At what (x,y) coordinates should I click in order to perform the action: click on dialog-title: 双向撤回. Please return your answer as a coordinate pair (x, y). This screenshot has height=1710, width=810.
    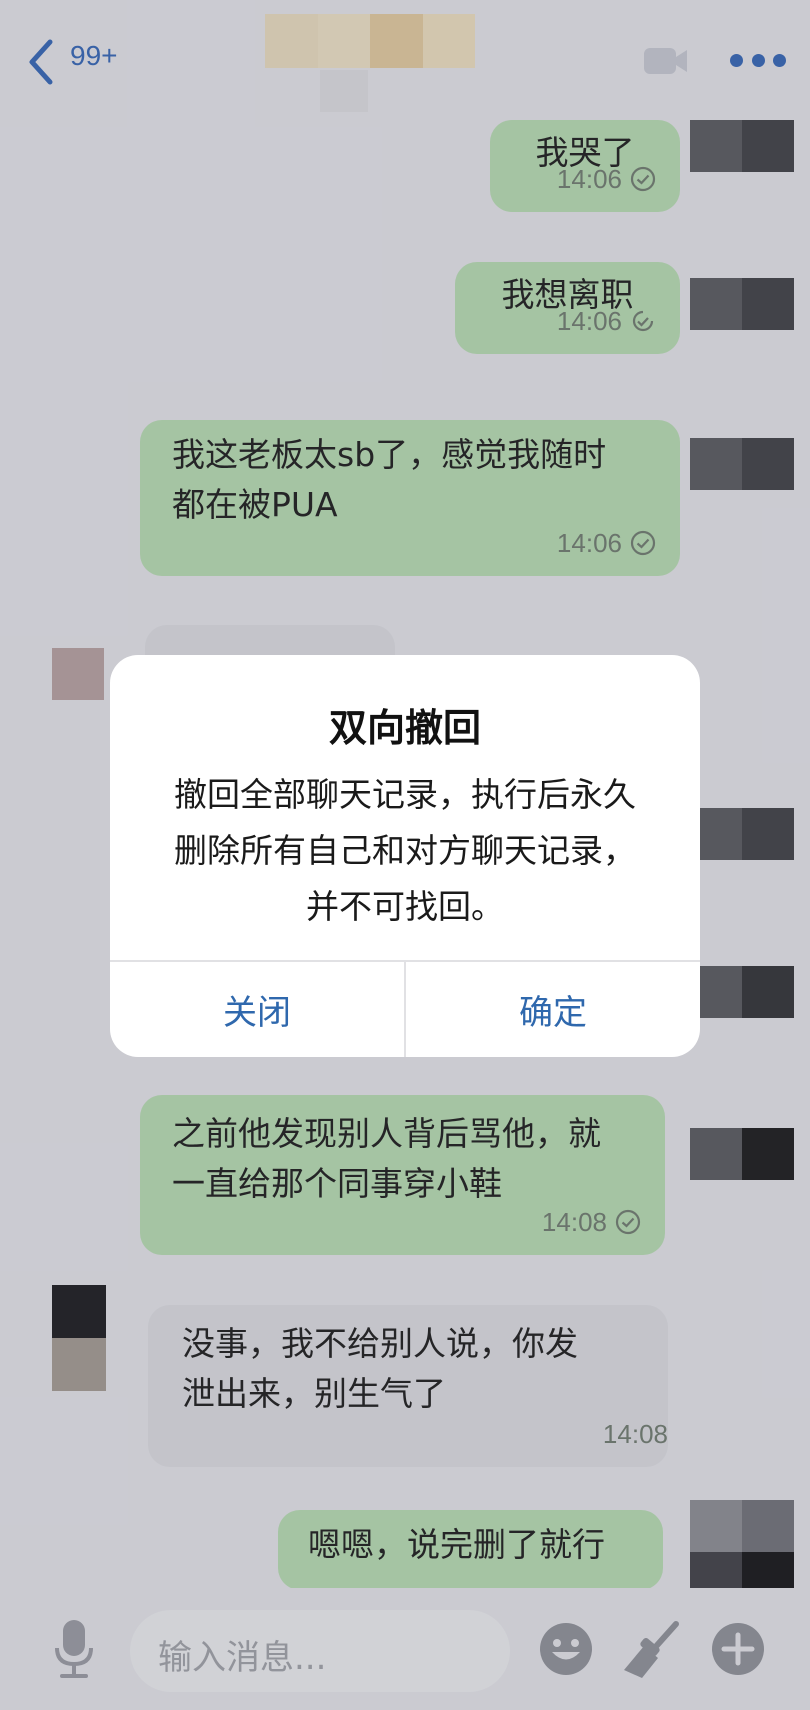
    Looking at the image, I should click on (404, 728).